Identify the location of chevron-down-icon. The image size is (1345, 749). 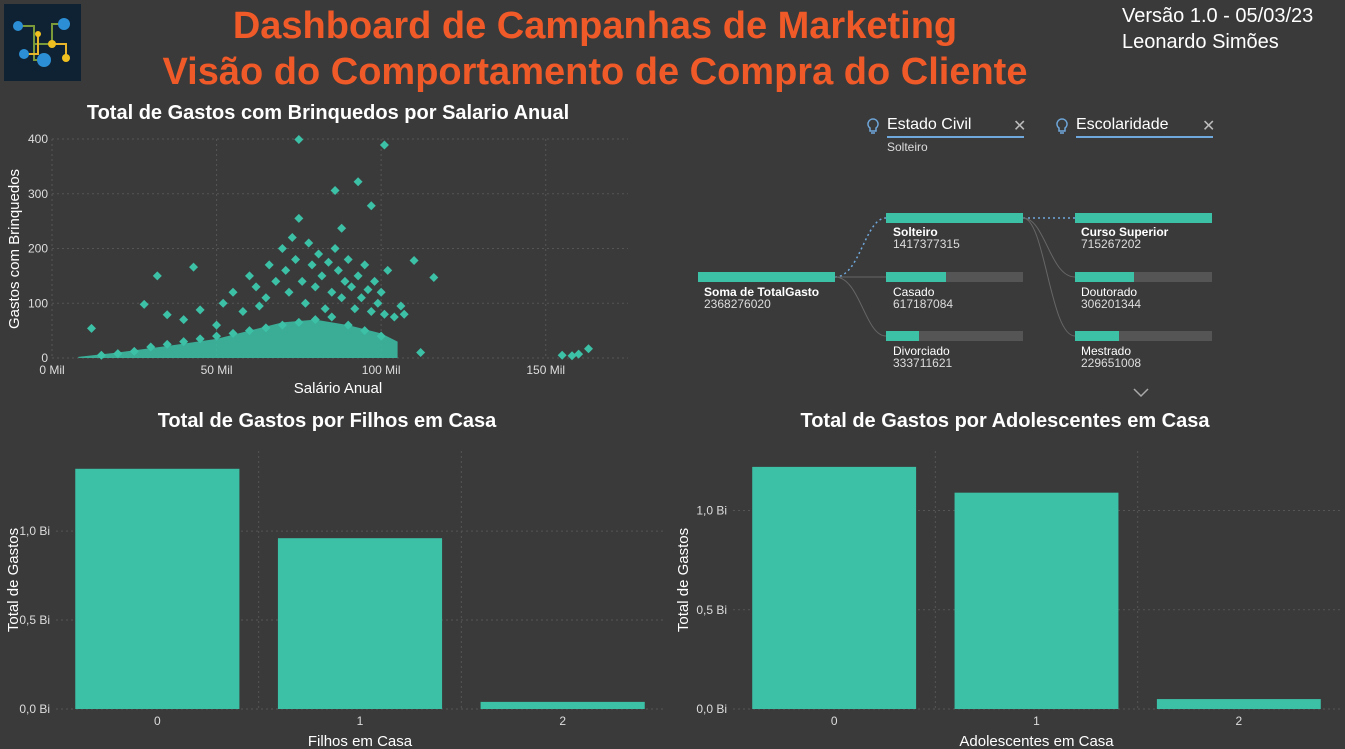
(1141, 392).